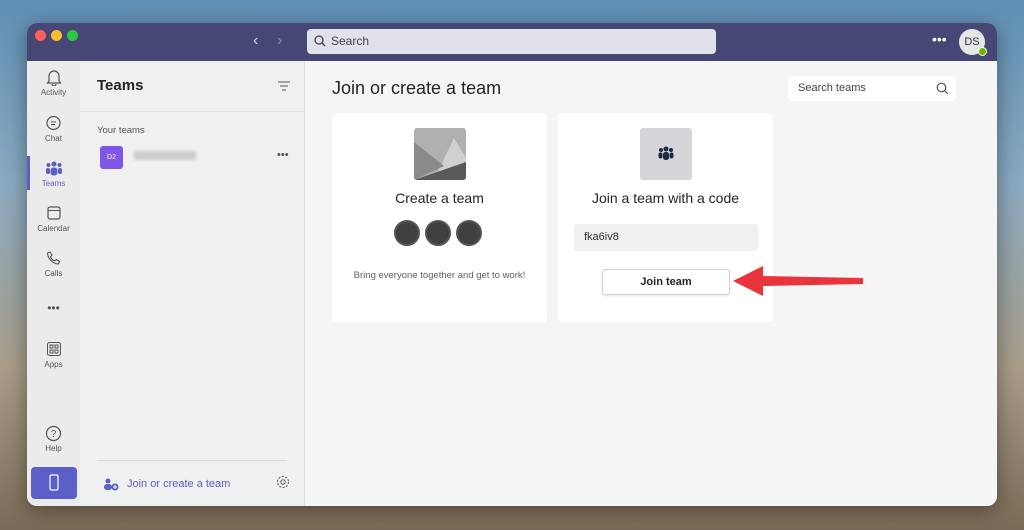 This screenshot has width=1024, height=530. Describe the element at coordinates (72, 35) in the screenshot. I see `zoom-window-button` at that location.